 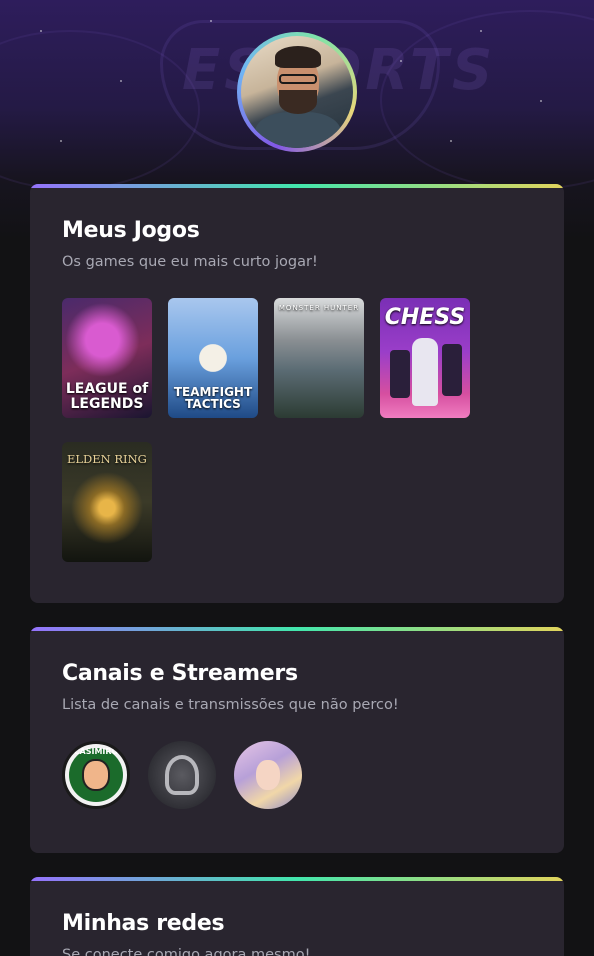 I want to click on game-label: LEAGUE of LEGENDS, so click(x=107, y=396).